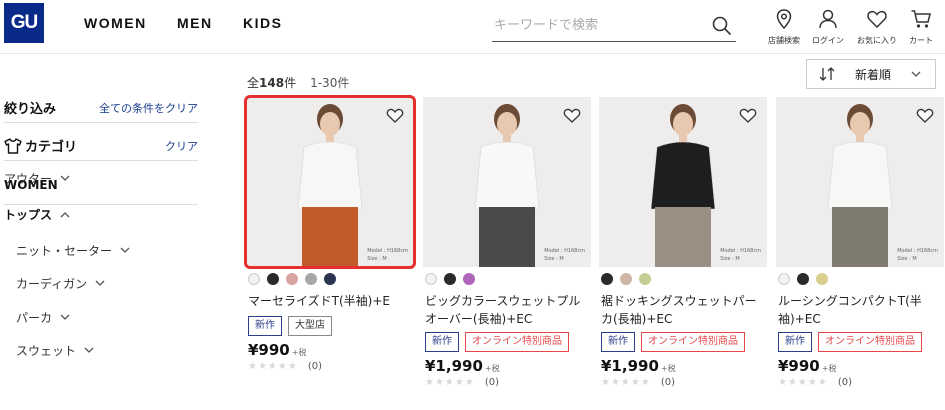 Image resolution: width=945 pixels, height=410 pixels. I want to click on cart-icon, so click(921, 19).